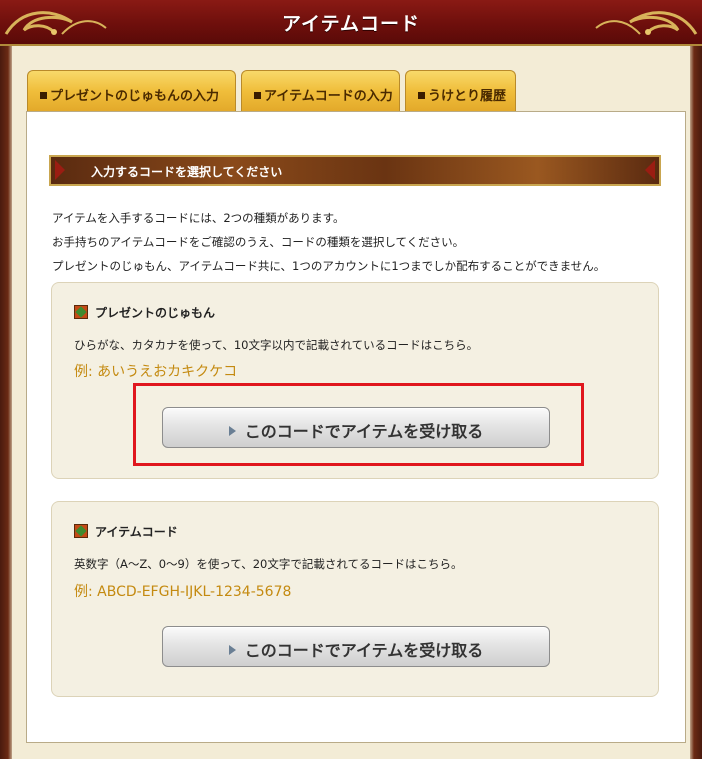 This screenshot has height=759, width=702. What do you see at coordinates (156, 372) in the screenshot?
I see `box-example: 例: あいうえおカキクケコ` at bounding box center [156, 372].